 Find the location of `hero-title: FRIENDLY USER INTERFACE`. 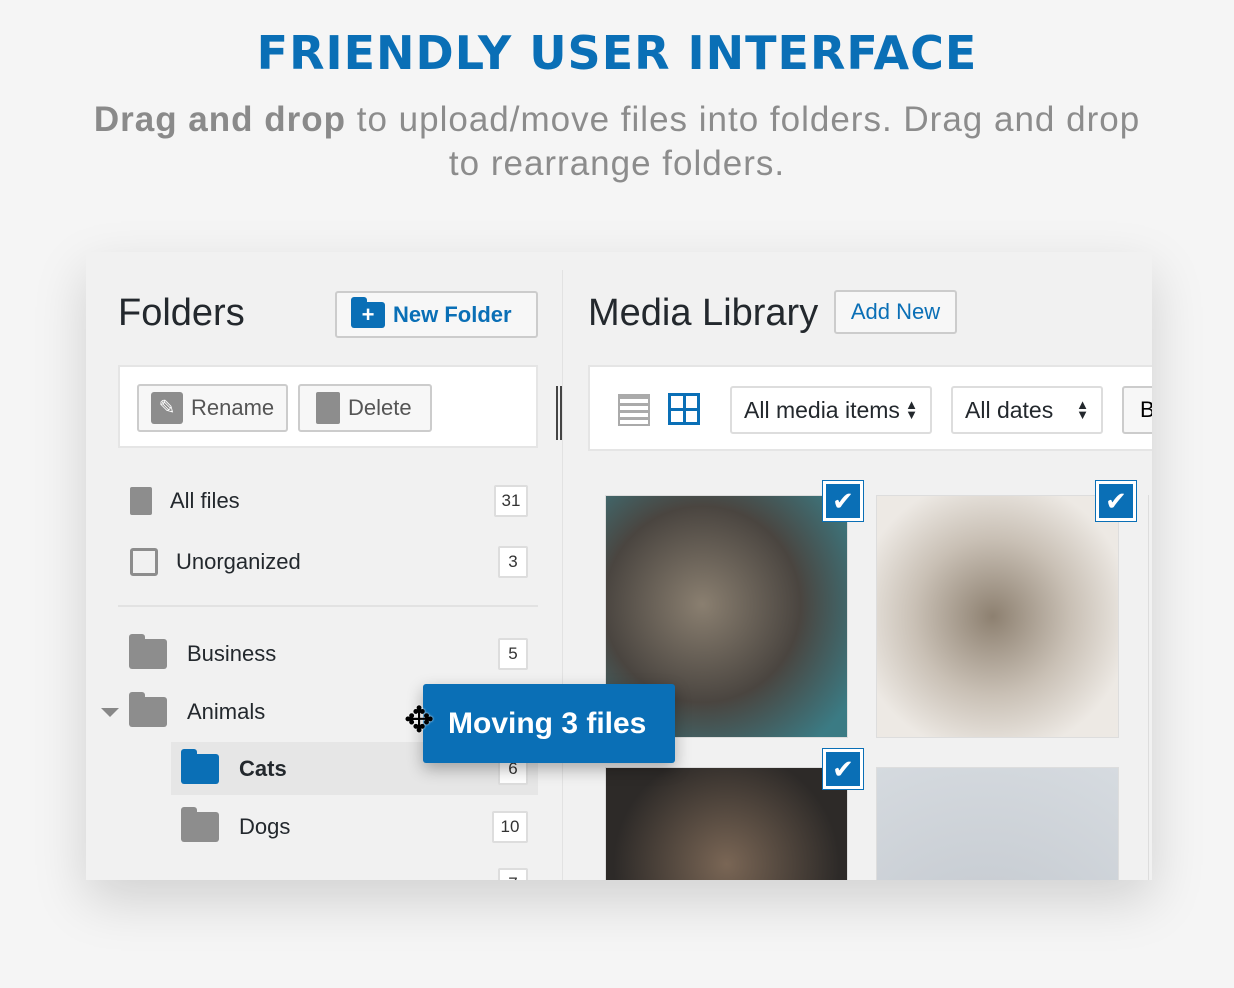

hero-title: FRIENDLY USER INTERFACE is located at coordinates (617, 53).